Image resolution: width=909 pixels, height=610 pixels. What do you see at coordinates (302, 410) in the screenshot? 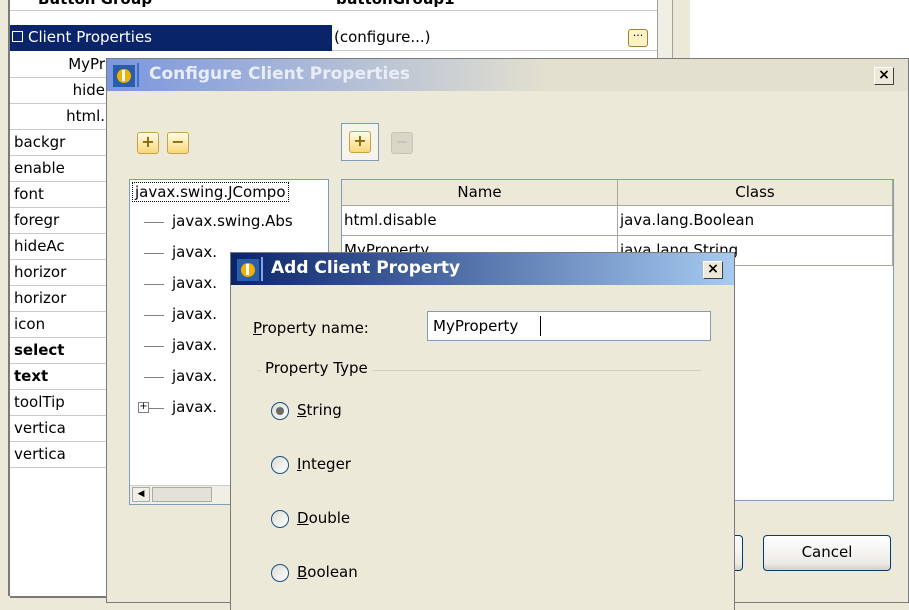
I see `radio-mnemonic: S` at bounding box center [302, 410].